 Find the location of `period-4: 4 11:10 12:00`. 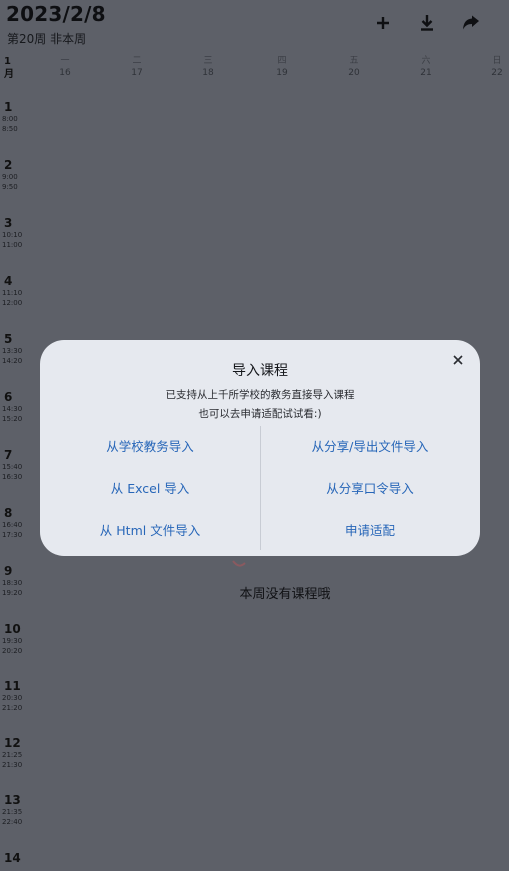

period-4: 4 11:10 12:00 is located at coordinates (14, 291).